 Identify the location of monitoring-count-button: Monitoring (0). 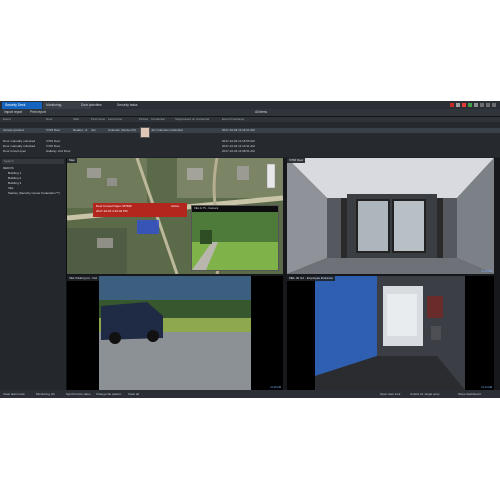
(45, 394).